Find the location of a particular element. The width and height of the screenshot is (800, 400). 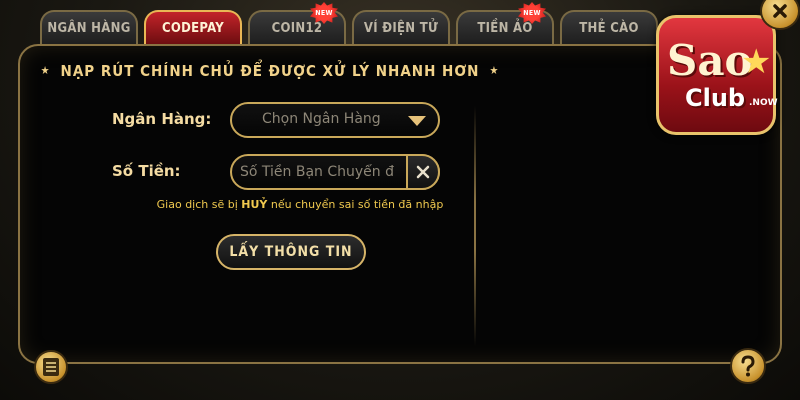

clear-amount-button is located at coordinates (423, 172).